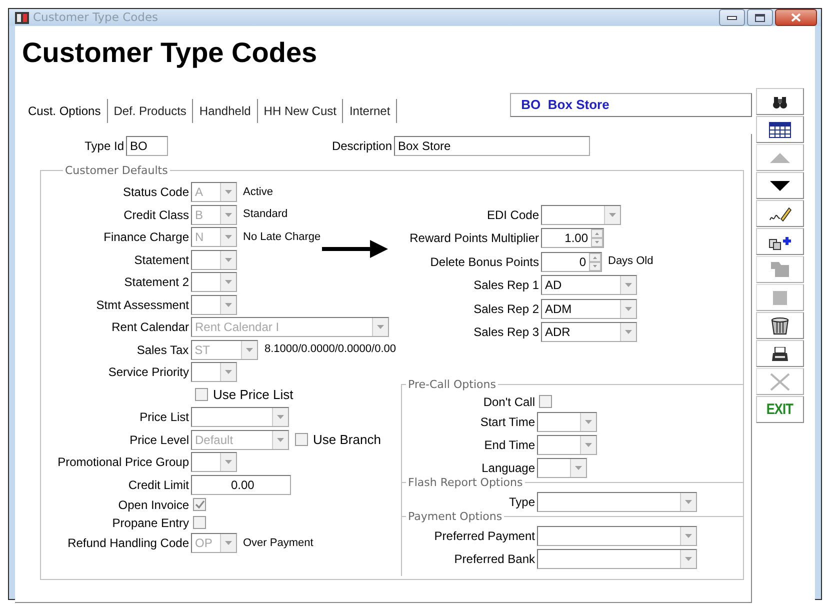 This screenshot has width=832, height=611. Describe the element at coordinates (116, 170) in the screenshot. I see `group-title: Customer Defaults` at that location.